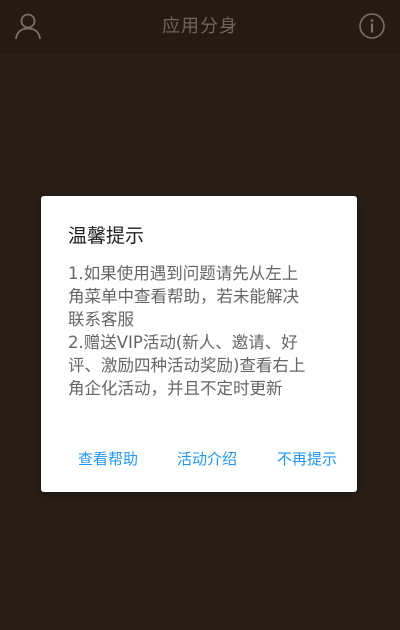  What do you see at coordinates (101, 319) in the screenshot?
I see `message-line: 联系客服` at bounding box center [101, 319].